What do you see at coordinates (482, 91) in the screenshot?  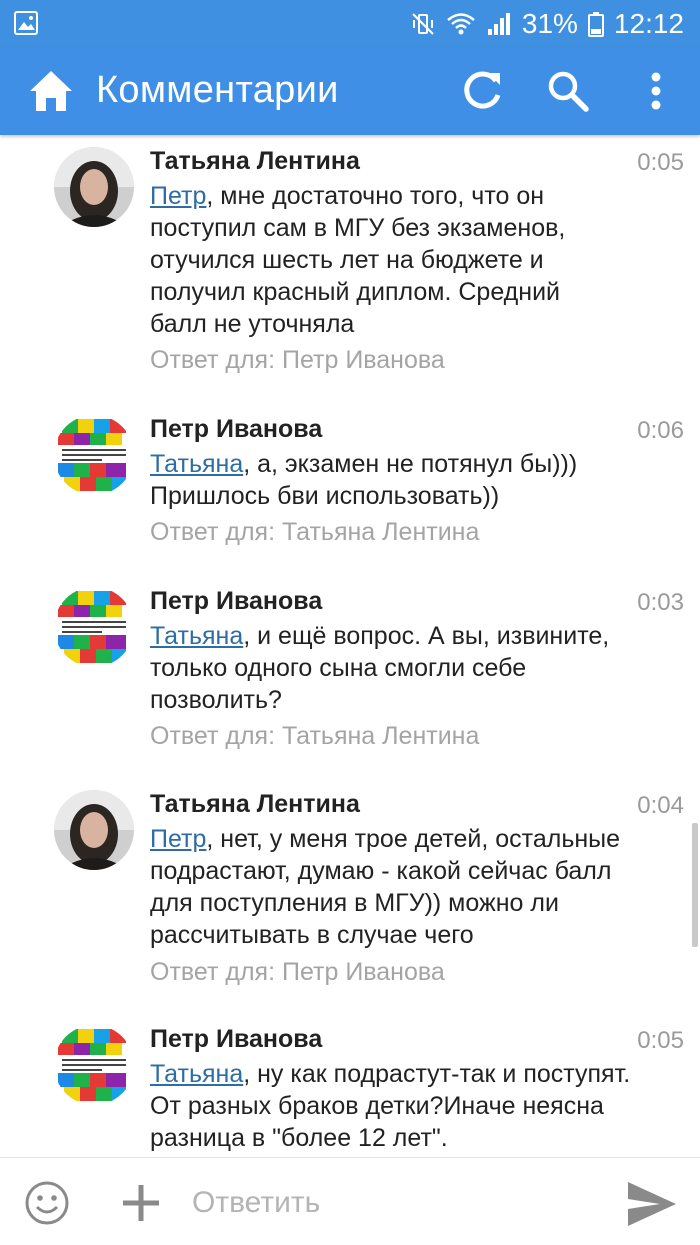 I see `refresh-icon` at bounding box center [482, 91].